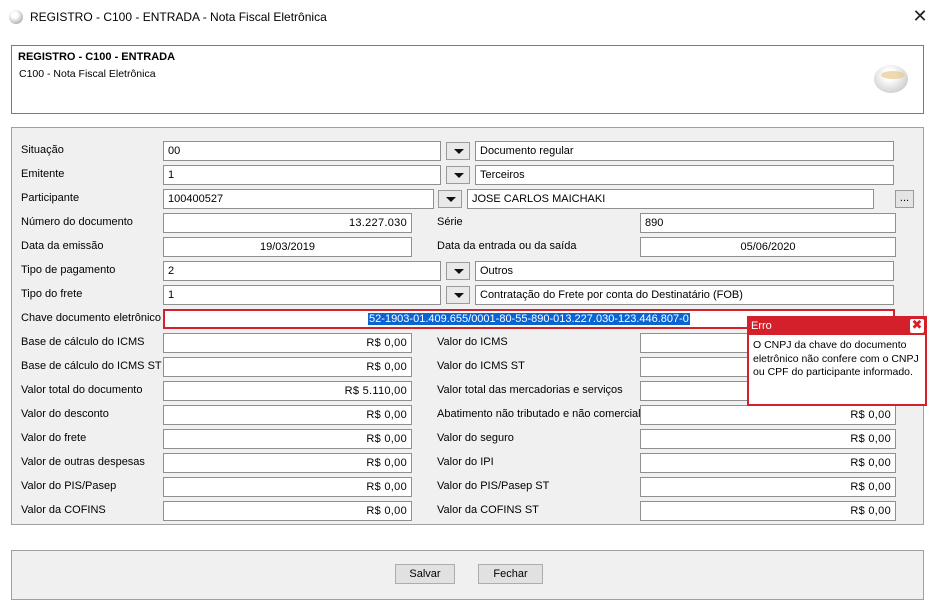  Describe the element at coordinates (83, 462) in the screenshot. I see `value-label: Valor de outras despesas` at that location.